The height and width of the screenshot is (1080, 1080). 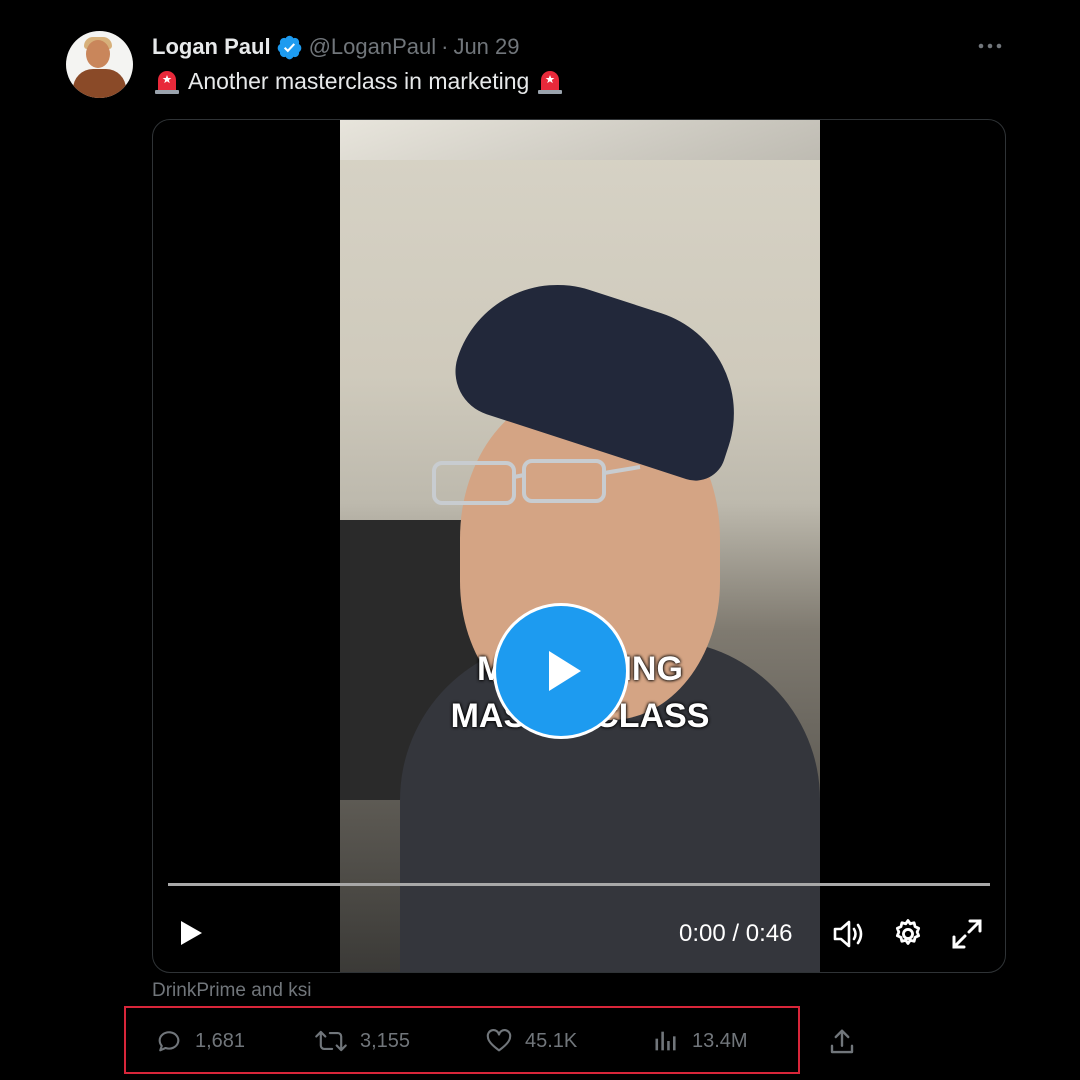 What do you see at coordinates (231, 991) in the screenshot?
I see `video-attribution: DrinkPrime and ksi` at bounding box center [231, 991].